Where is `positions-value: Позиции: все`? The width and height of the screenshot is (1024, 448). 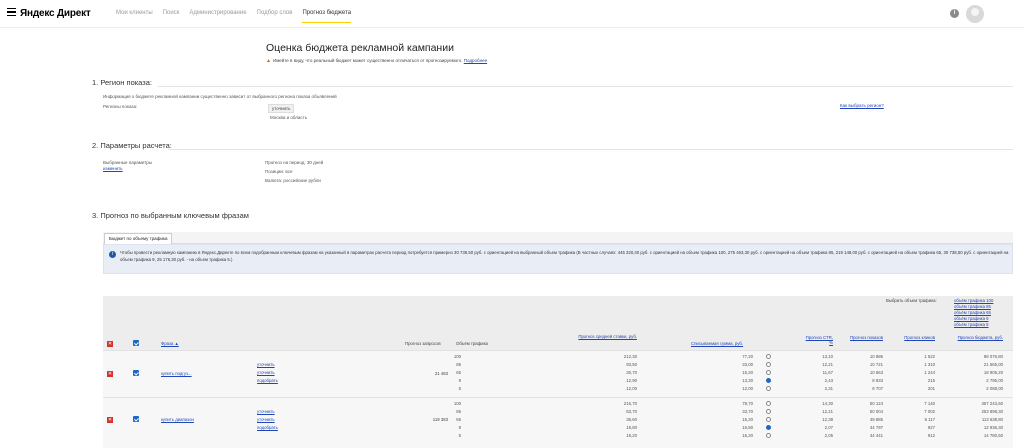
positions-value: Позиции: все is located at coordinates (279, 171).